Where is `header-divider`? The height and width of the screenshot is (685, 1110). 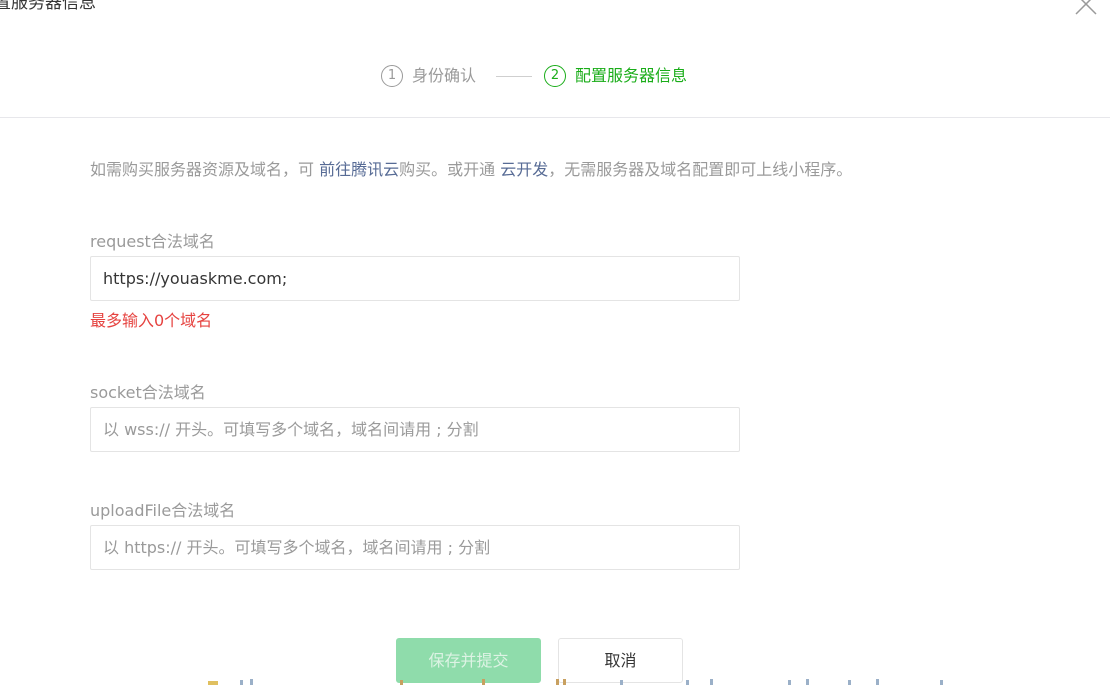 header-divider is located at coordinates (555, 117).